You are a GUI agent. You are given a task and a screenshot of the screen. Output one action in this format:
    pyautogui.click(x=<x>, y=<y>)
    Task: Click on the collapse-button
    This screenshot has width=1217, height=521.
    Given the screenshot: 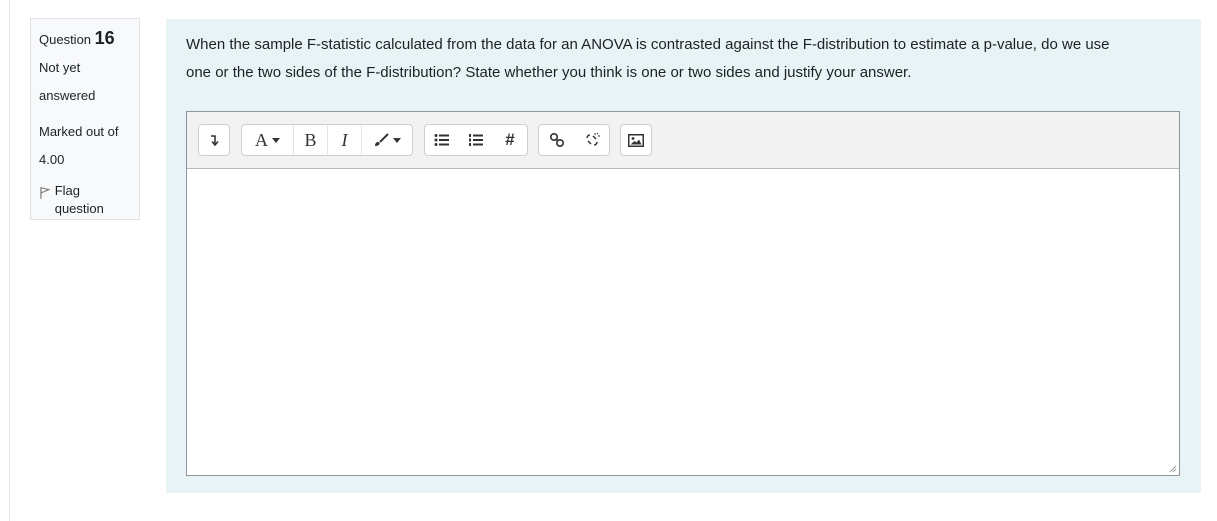 What is the action you would take?
    pyautogui.click(x=214, y=140)
    